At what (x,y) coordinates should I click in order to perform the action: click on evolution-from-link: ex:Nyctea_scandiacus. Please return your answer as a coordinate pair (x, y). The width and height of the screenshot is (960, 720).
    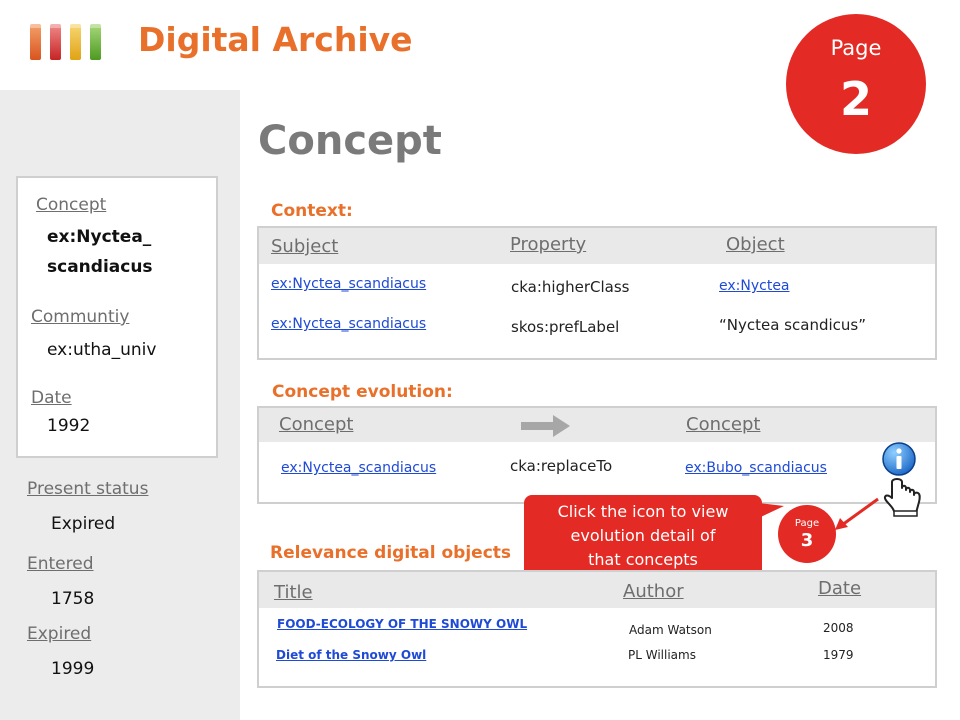
    Looking at the image, I should click on (358, 468).